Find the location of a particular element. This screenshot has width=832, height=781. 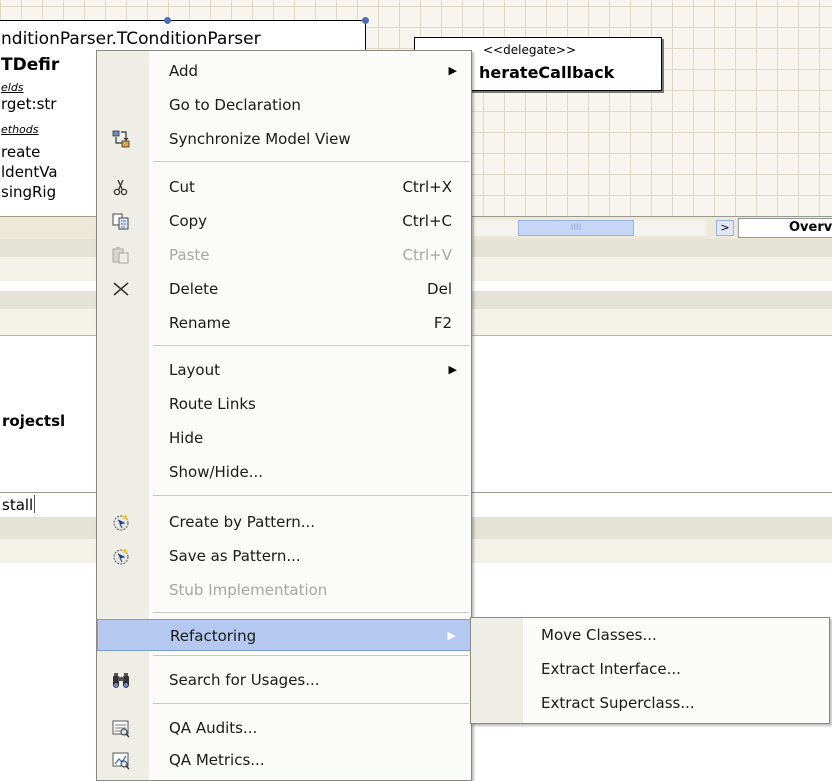

menu-item-label: Delete is located at coordinates (194, 289).